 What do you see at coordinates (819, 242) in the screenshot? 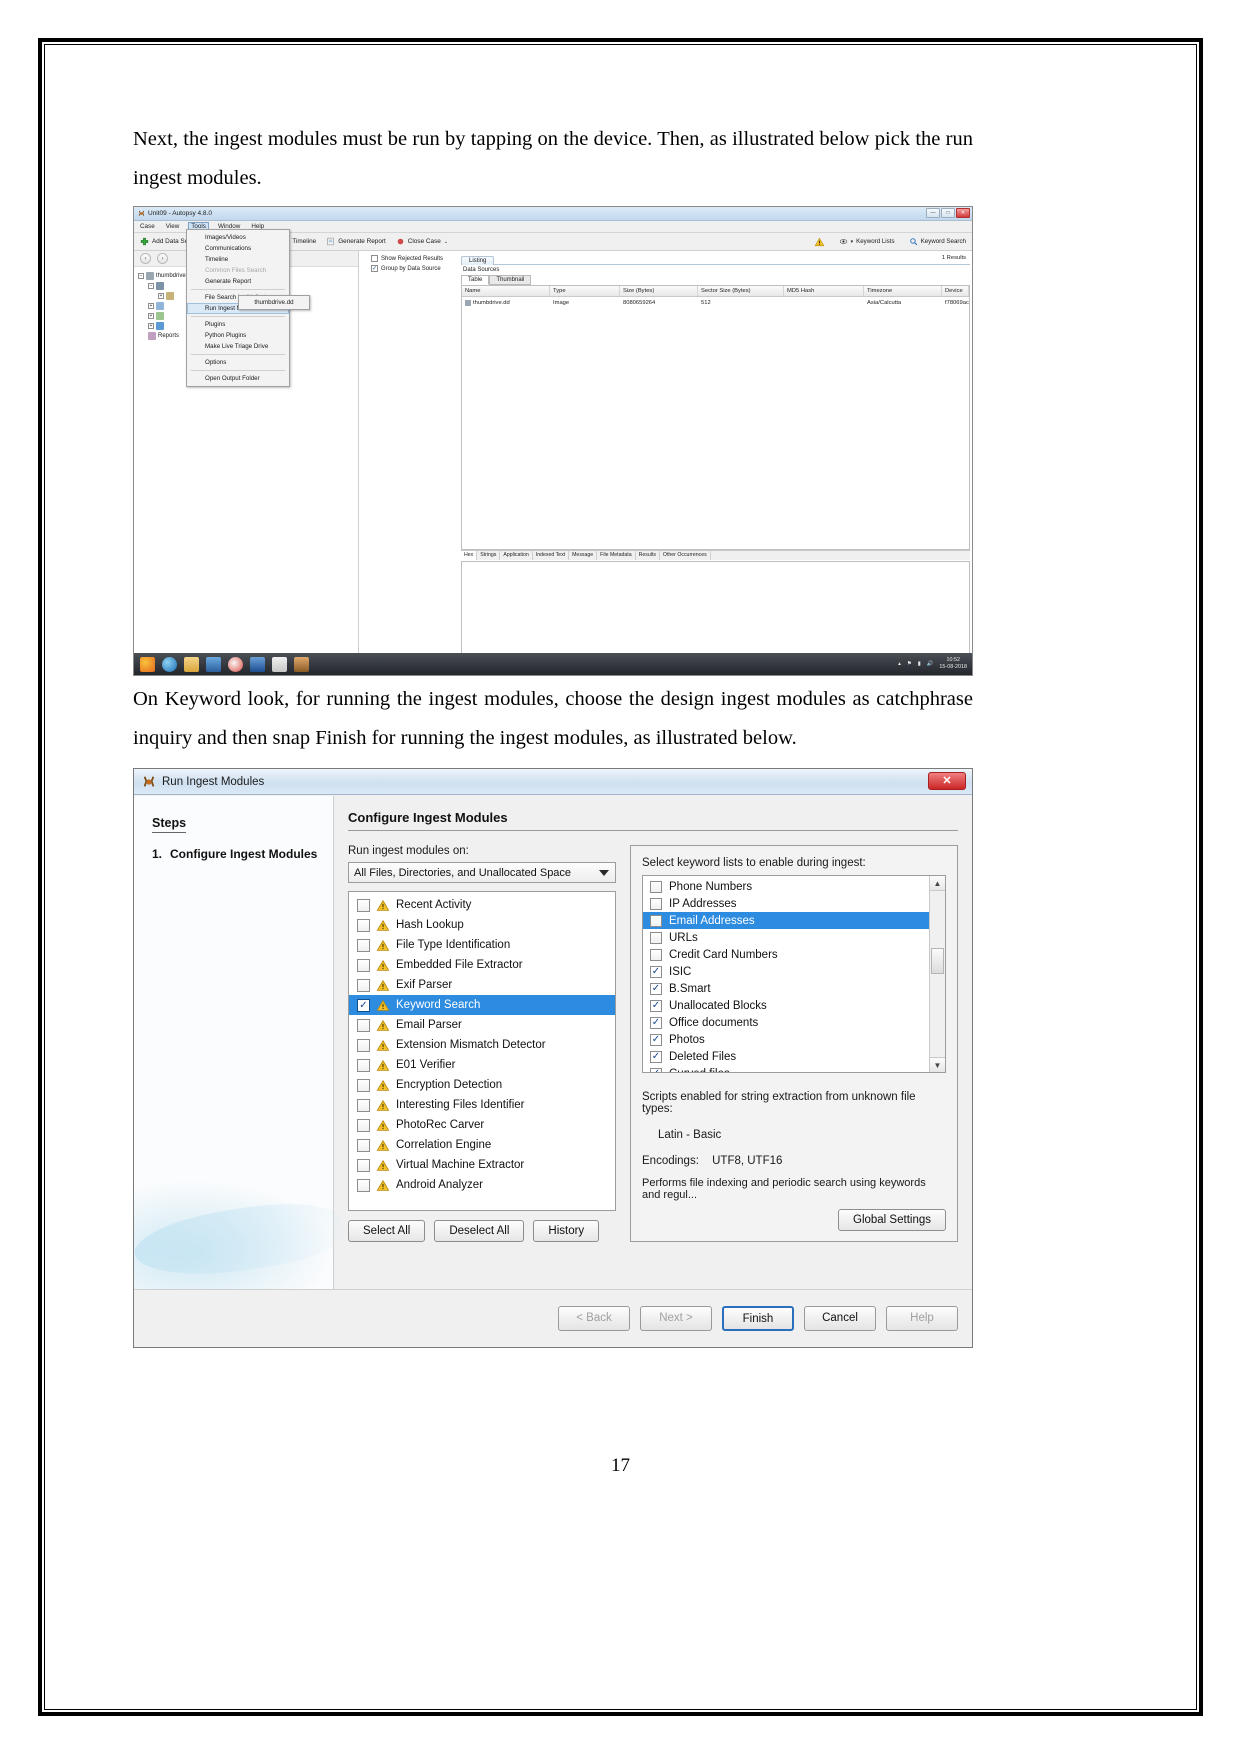
I see `warning-icon` at bounding box center [819, 242].